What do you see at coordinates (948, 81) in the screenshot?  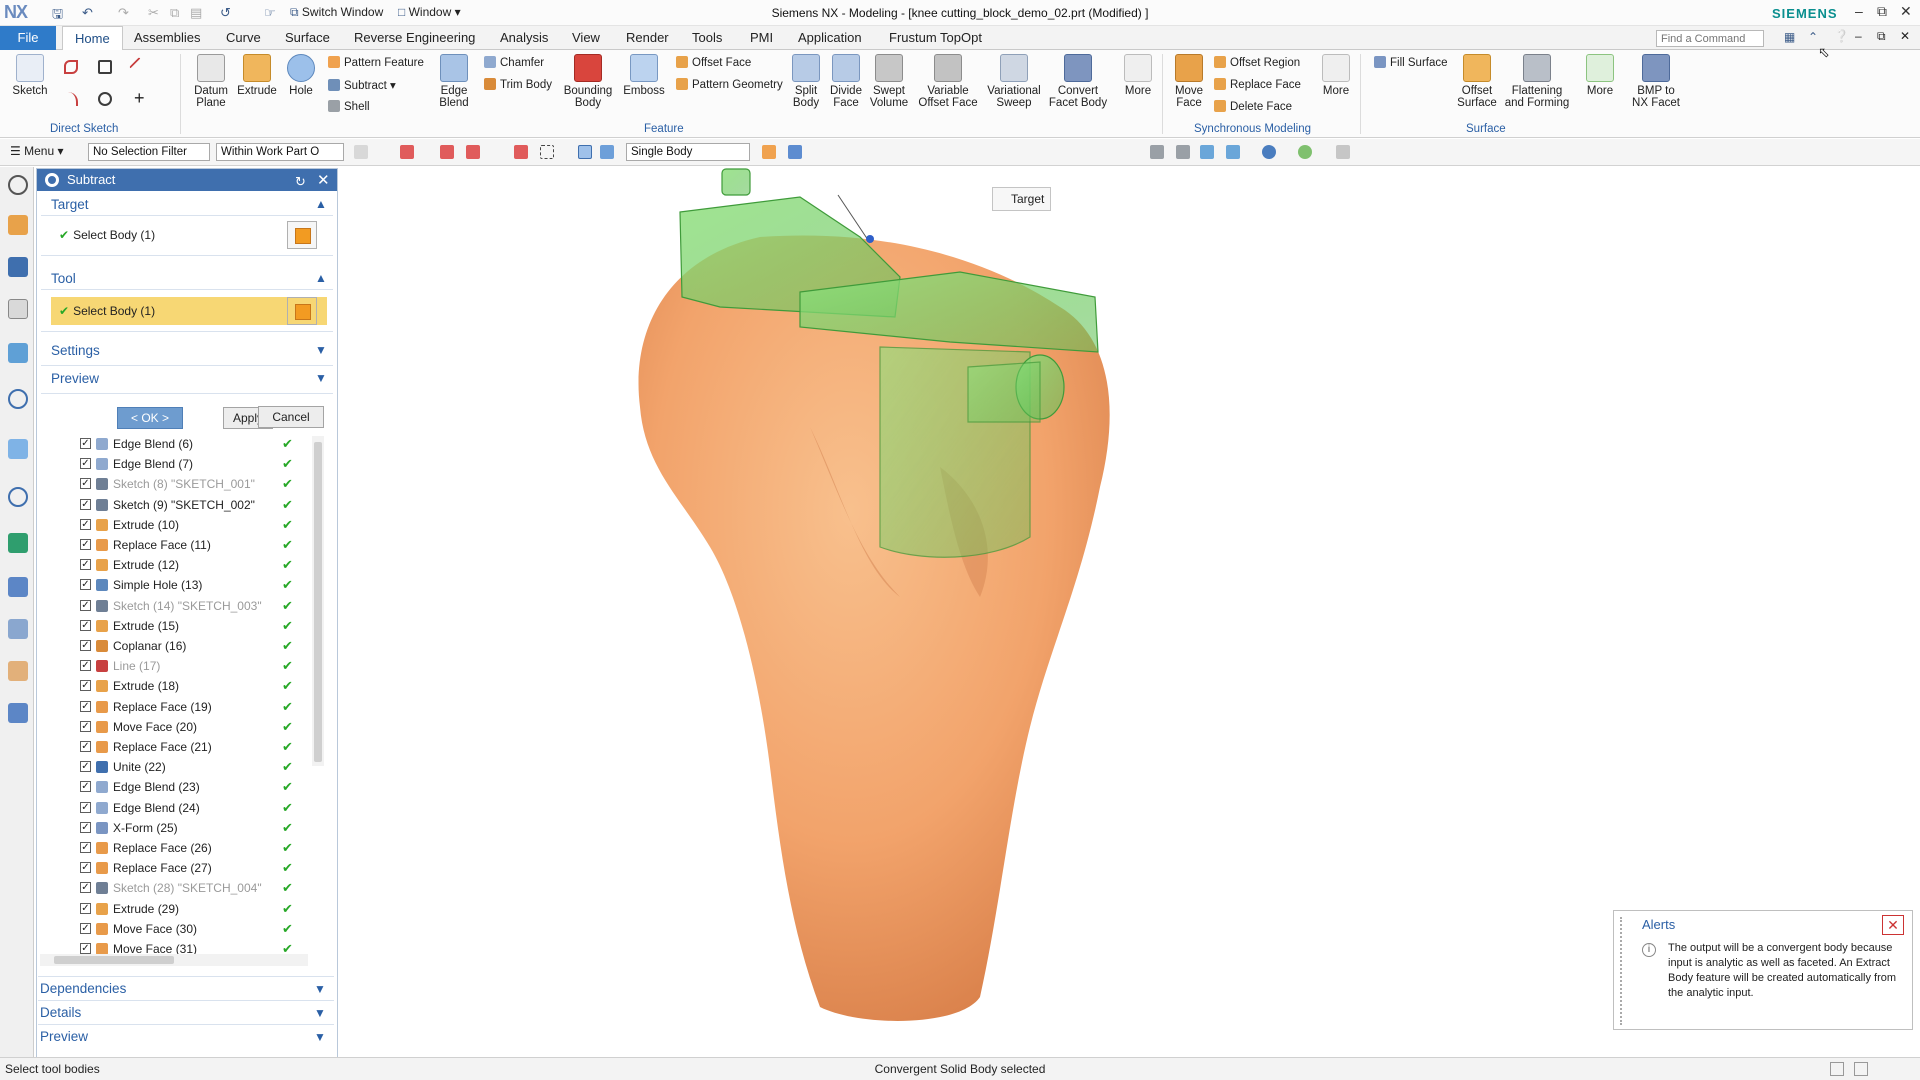 I see `variable-offset-face-button: Variable Offset Face` at bounding box center [948, 81].